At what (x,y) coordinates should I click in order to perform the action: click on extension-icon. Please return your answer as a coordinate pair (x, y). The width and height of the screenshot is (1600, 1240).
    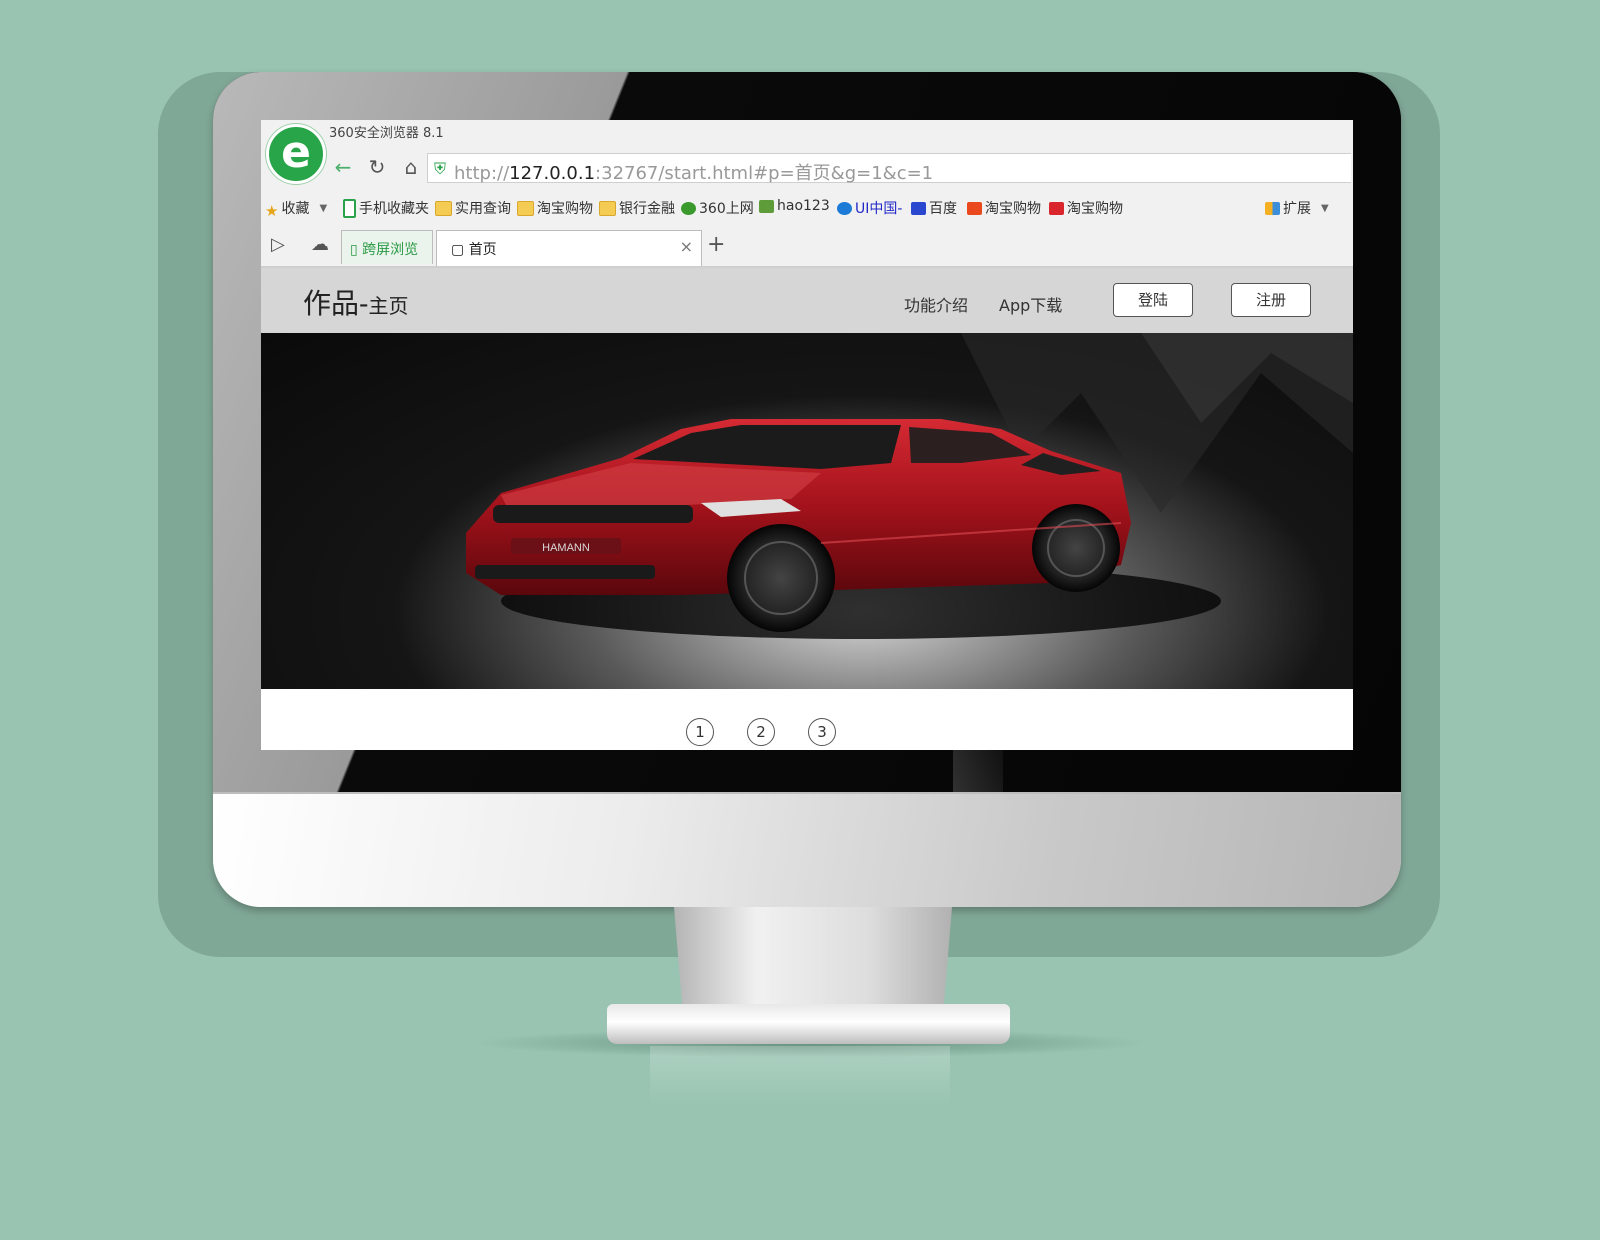
    Looking at the image, I should click on (1272, 208).